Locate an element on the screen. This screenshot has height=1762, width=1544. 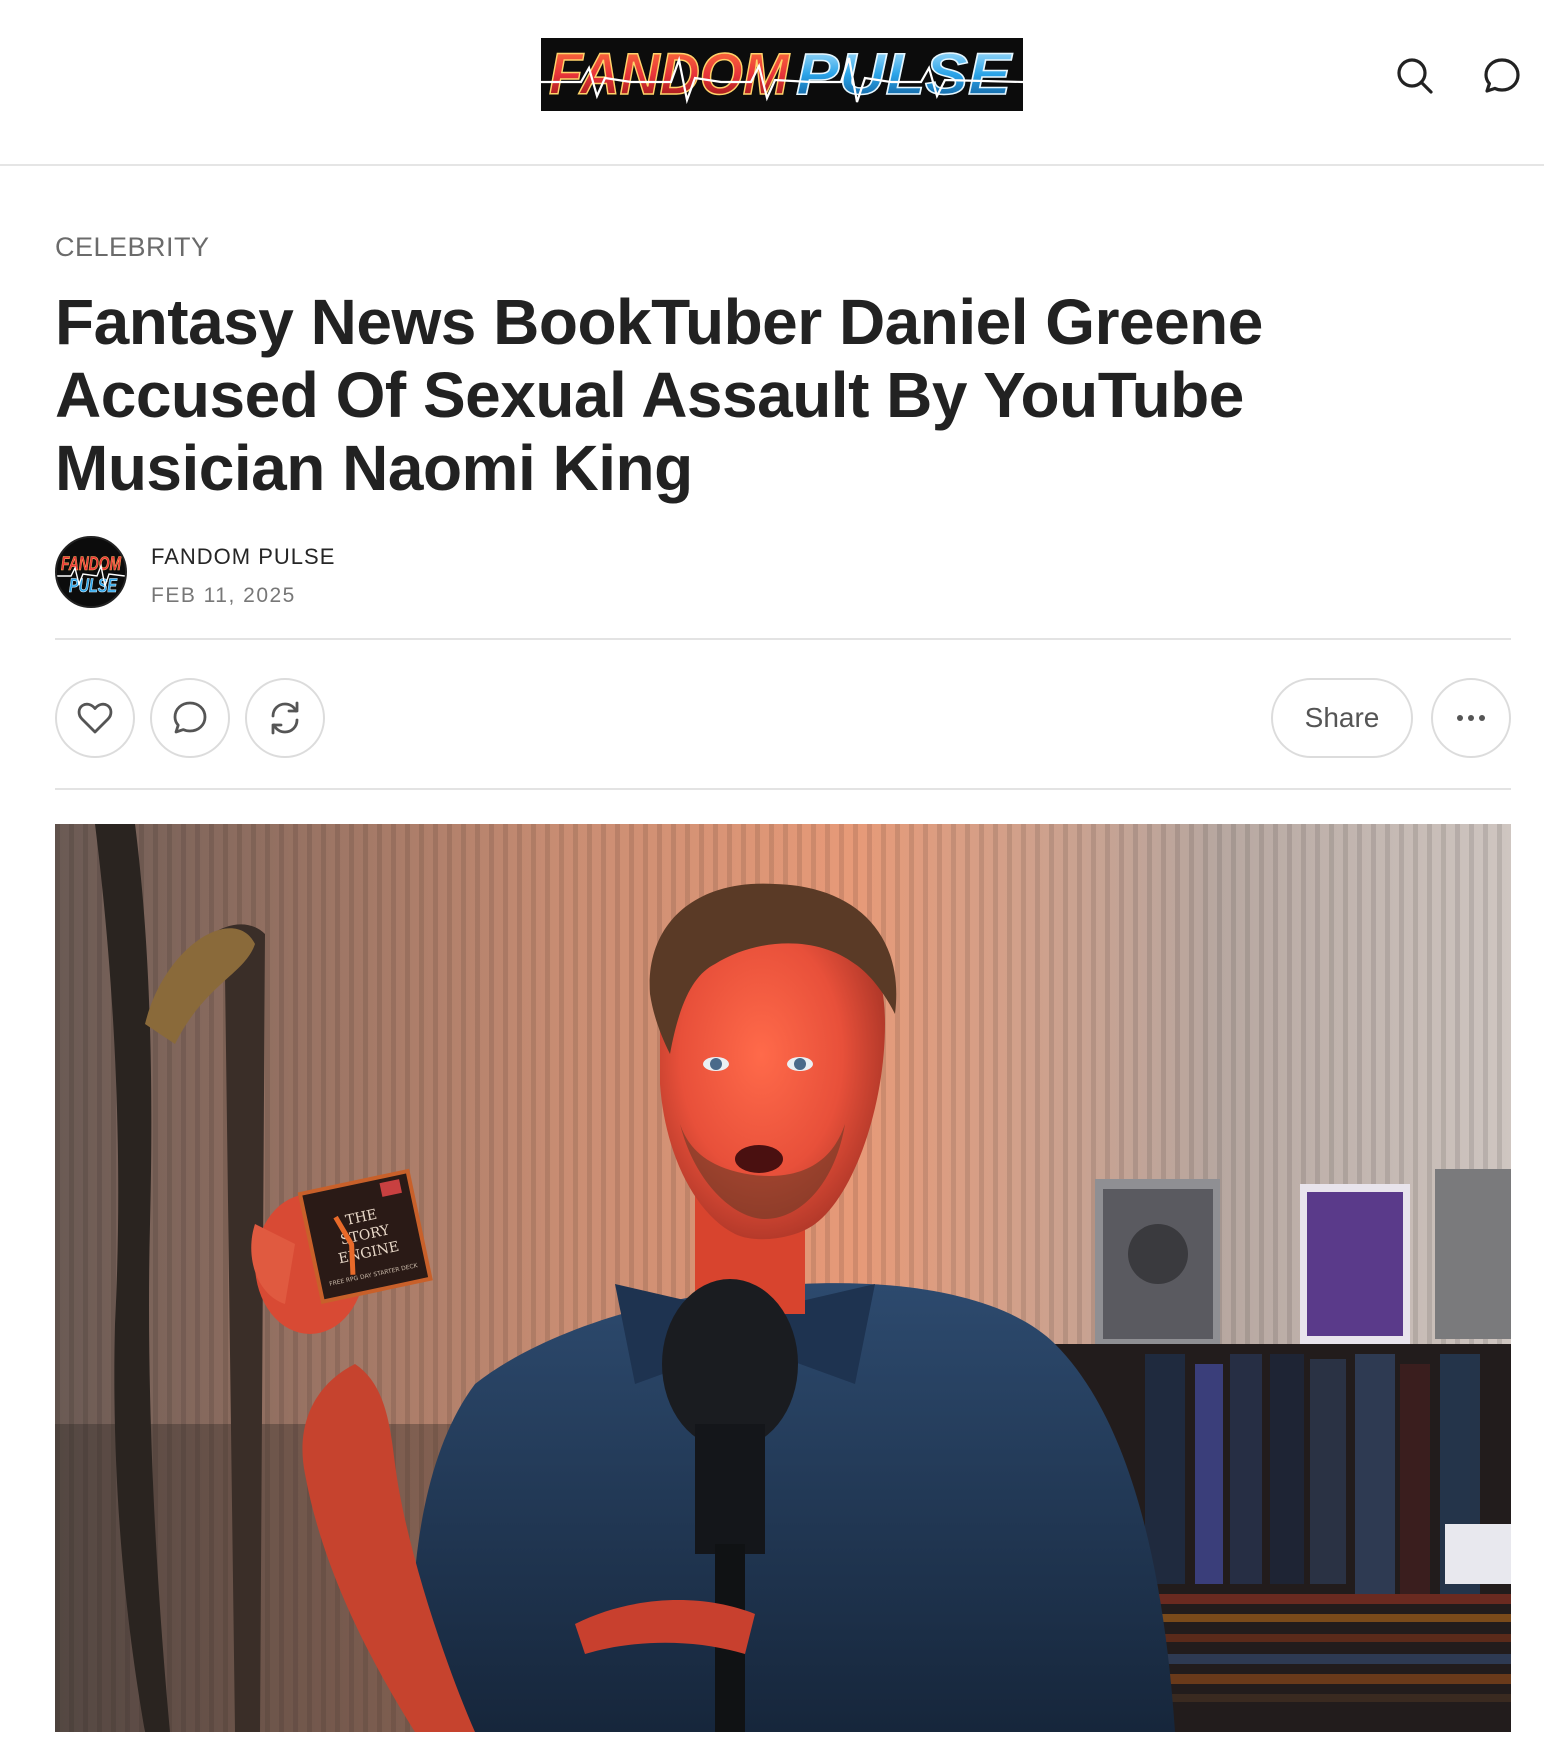
more-options-button is located at coordinates (1471, 718).